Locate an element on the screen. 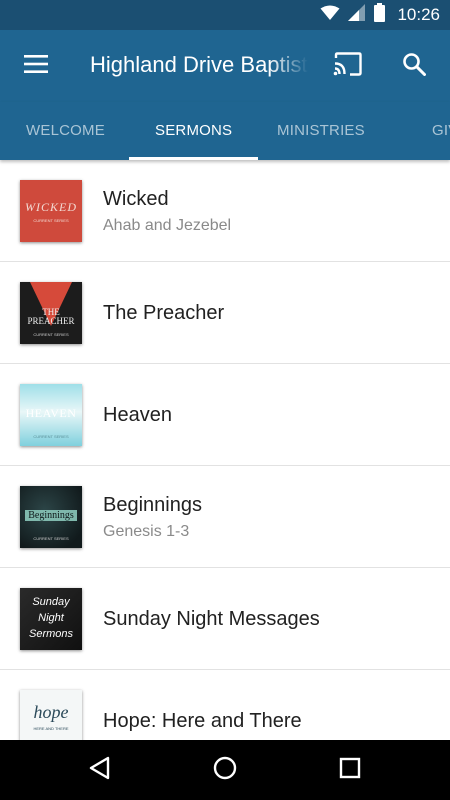 The height and width of the screenshot is (800, 450). sermon-item-hope: hope HERE AND THERE Hope: Here and There is located at coordinates (225, 705).